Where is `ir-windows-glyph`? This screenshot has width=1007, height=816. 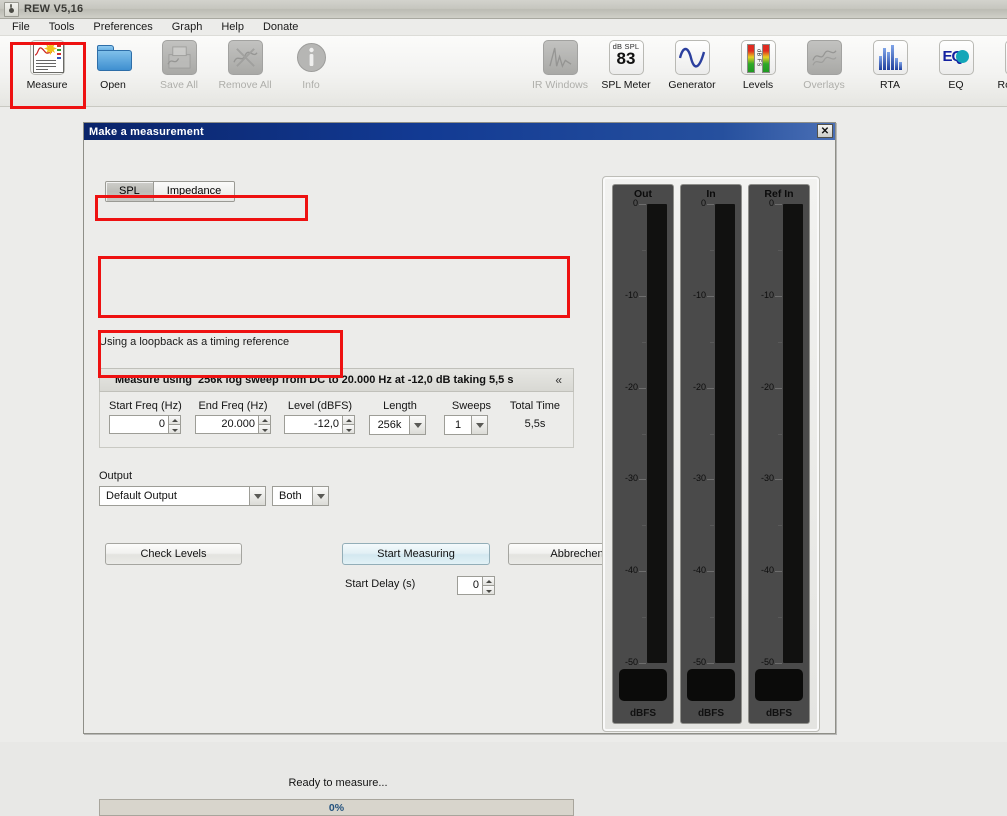 ir-windows-glyph is located at coordinates (560, 57).